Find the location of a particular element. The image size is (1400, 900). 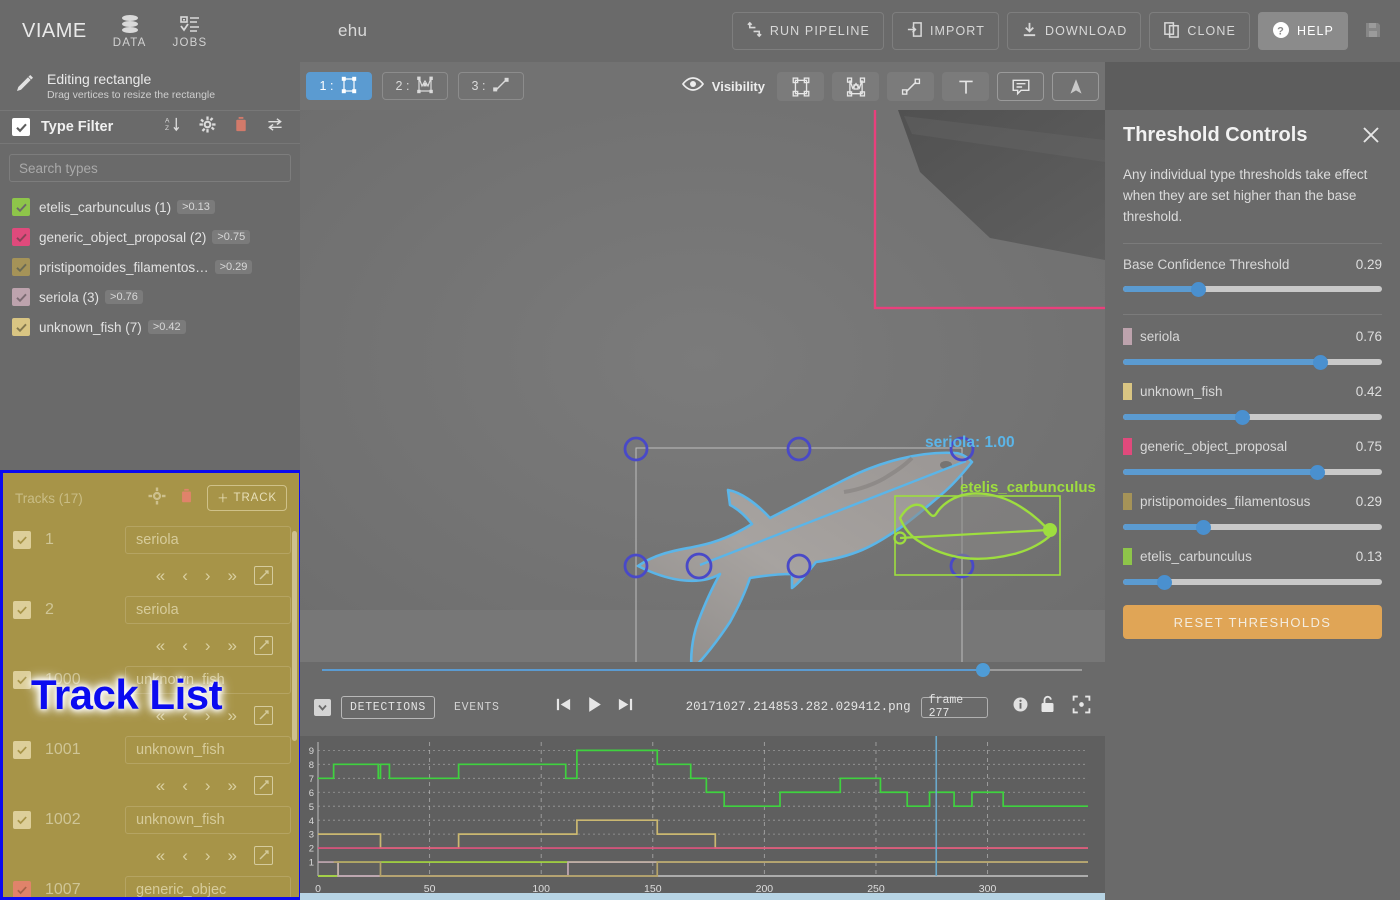

nav-data: DATA is located at coordinates (130, 31).